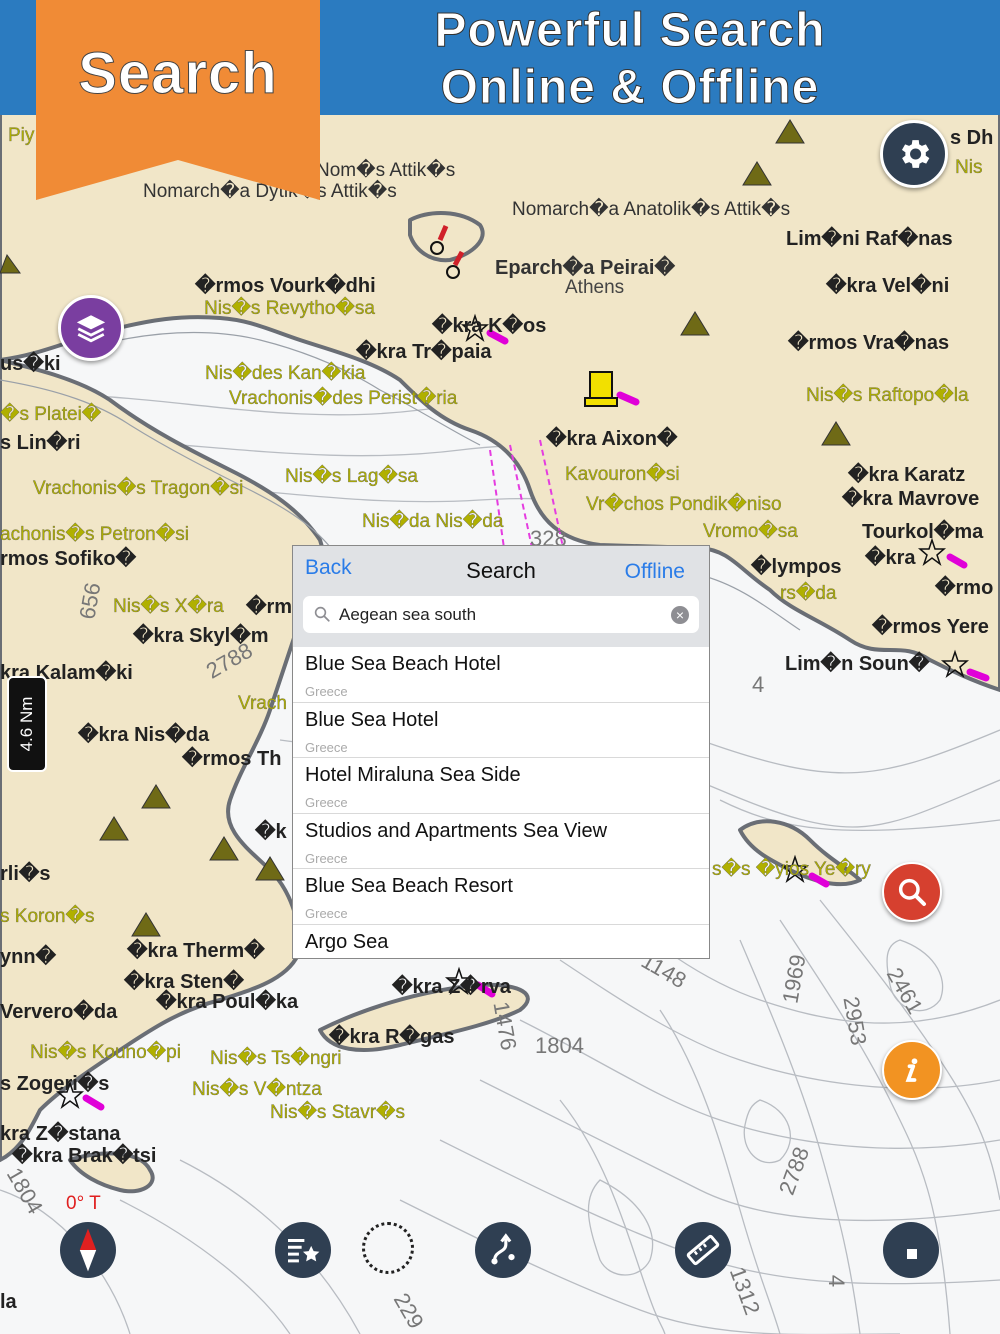 Image resolution: width=1000 pixels, height=1334 pixels. I want to click on clear-icon: ×, so click(680, 615).